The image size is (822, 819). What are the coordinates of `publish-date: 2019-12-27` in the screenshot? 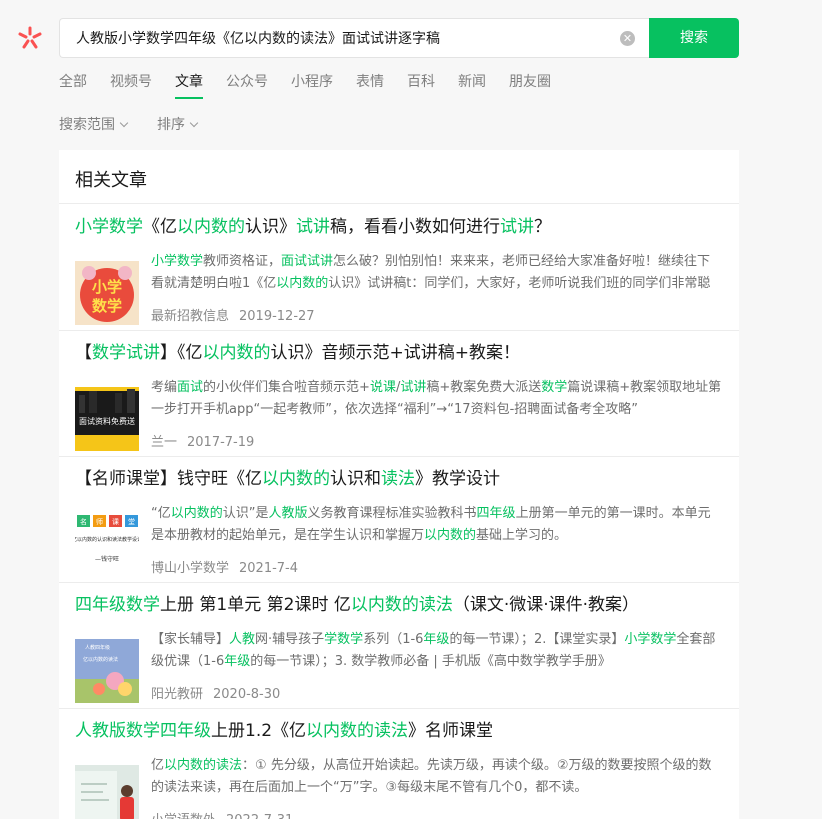 It's located at (277, 316).